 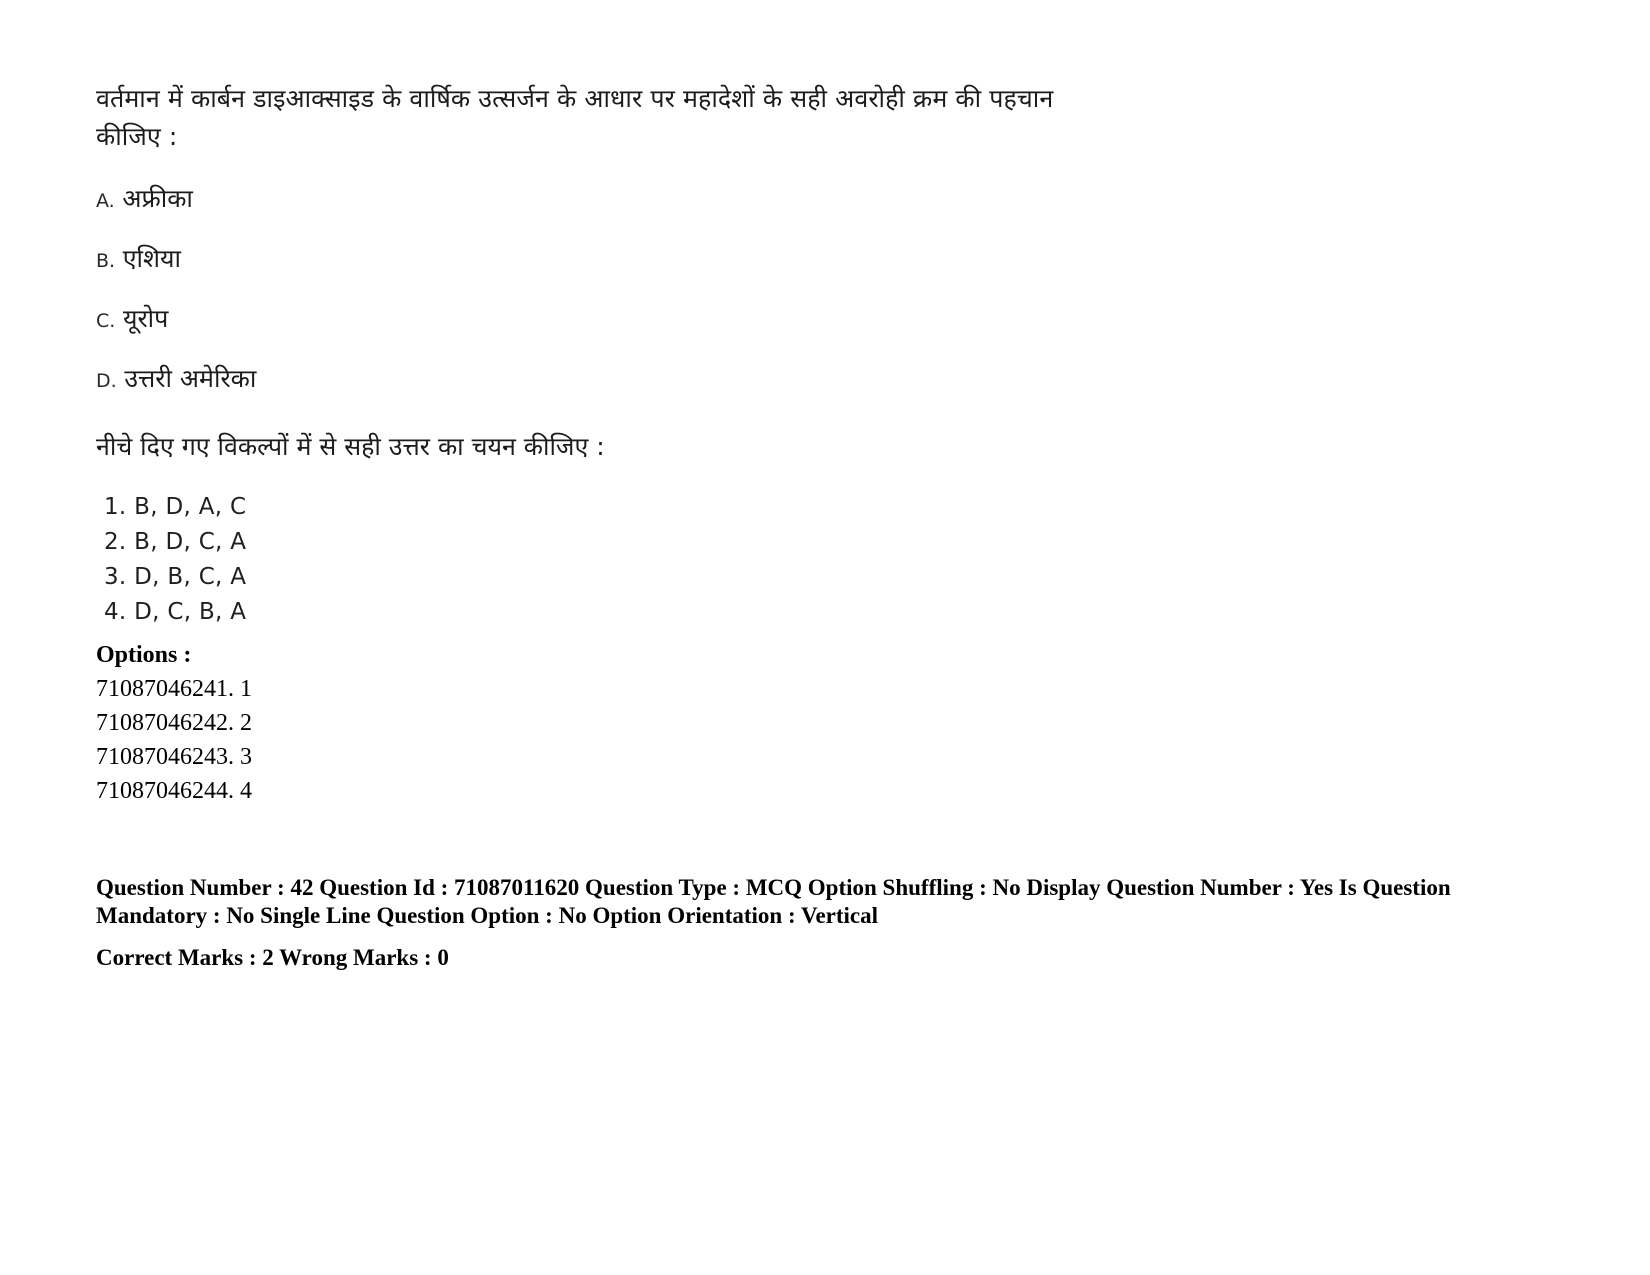 What do you see at coordinates (811, 542) in the screenshot?
I see `answer-choice-2: 2. B, D, C, A` at bounding box center [811, 542].